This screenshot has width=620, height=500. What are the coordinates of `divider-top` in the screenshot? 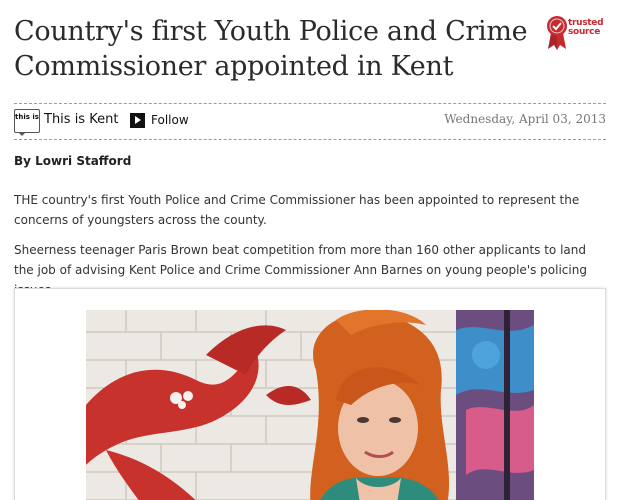 It's located at (310, 103).